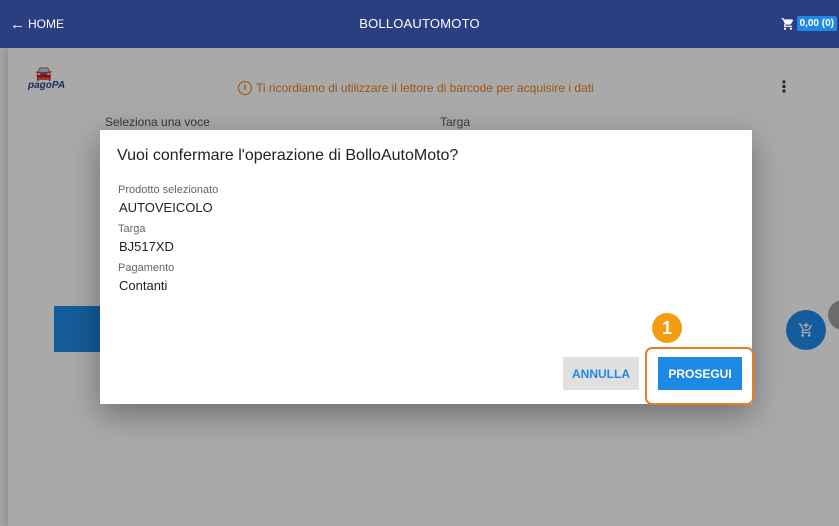 This screenshot has height=526, width=839. Describe the element at coordinates (699, 376) in the screenshot. I see `confirm-highlight` at that location.